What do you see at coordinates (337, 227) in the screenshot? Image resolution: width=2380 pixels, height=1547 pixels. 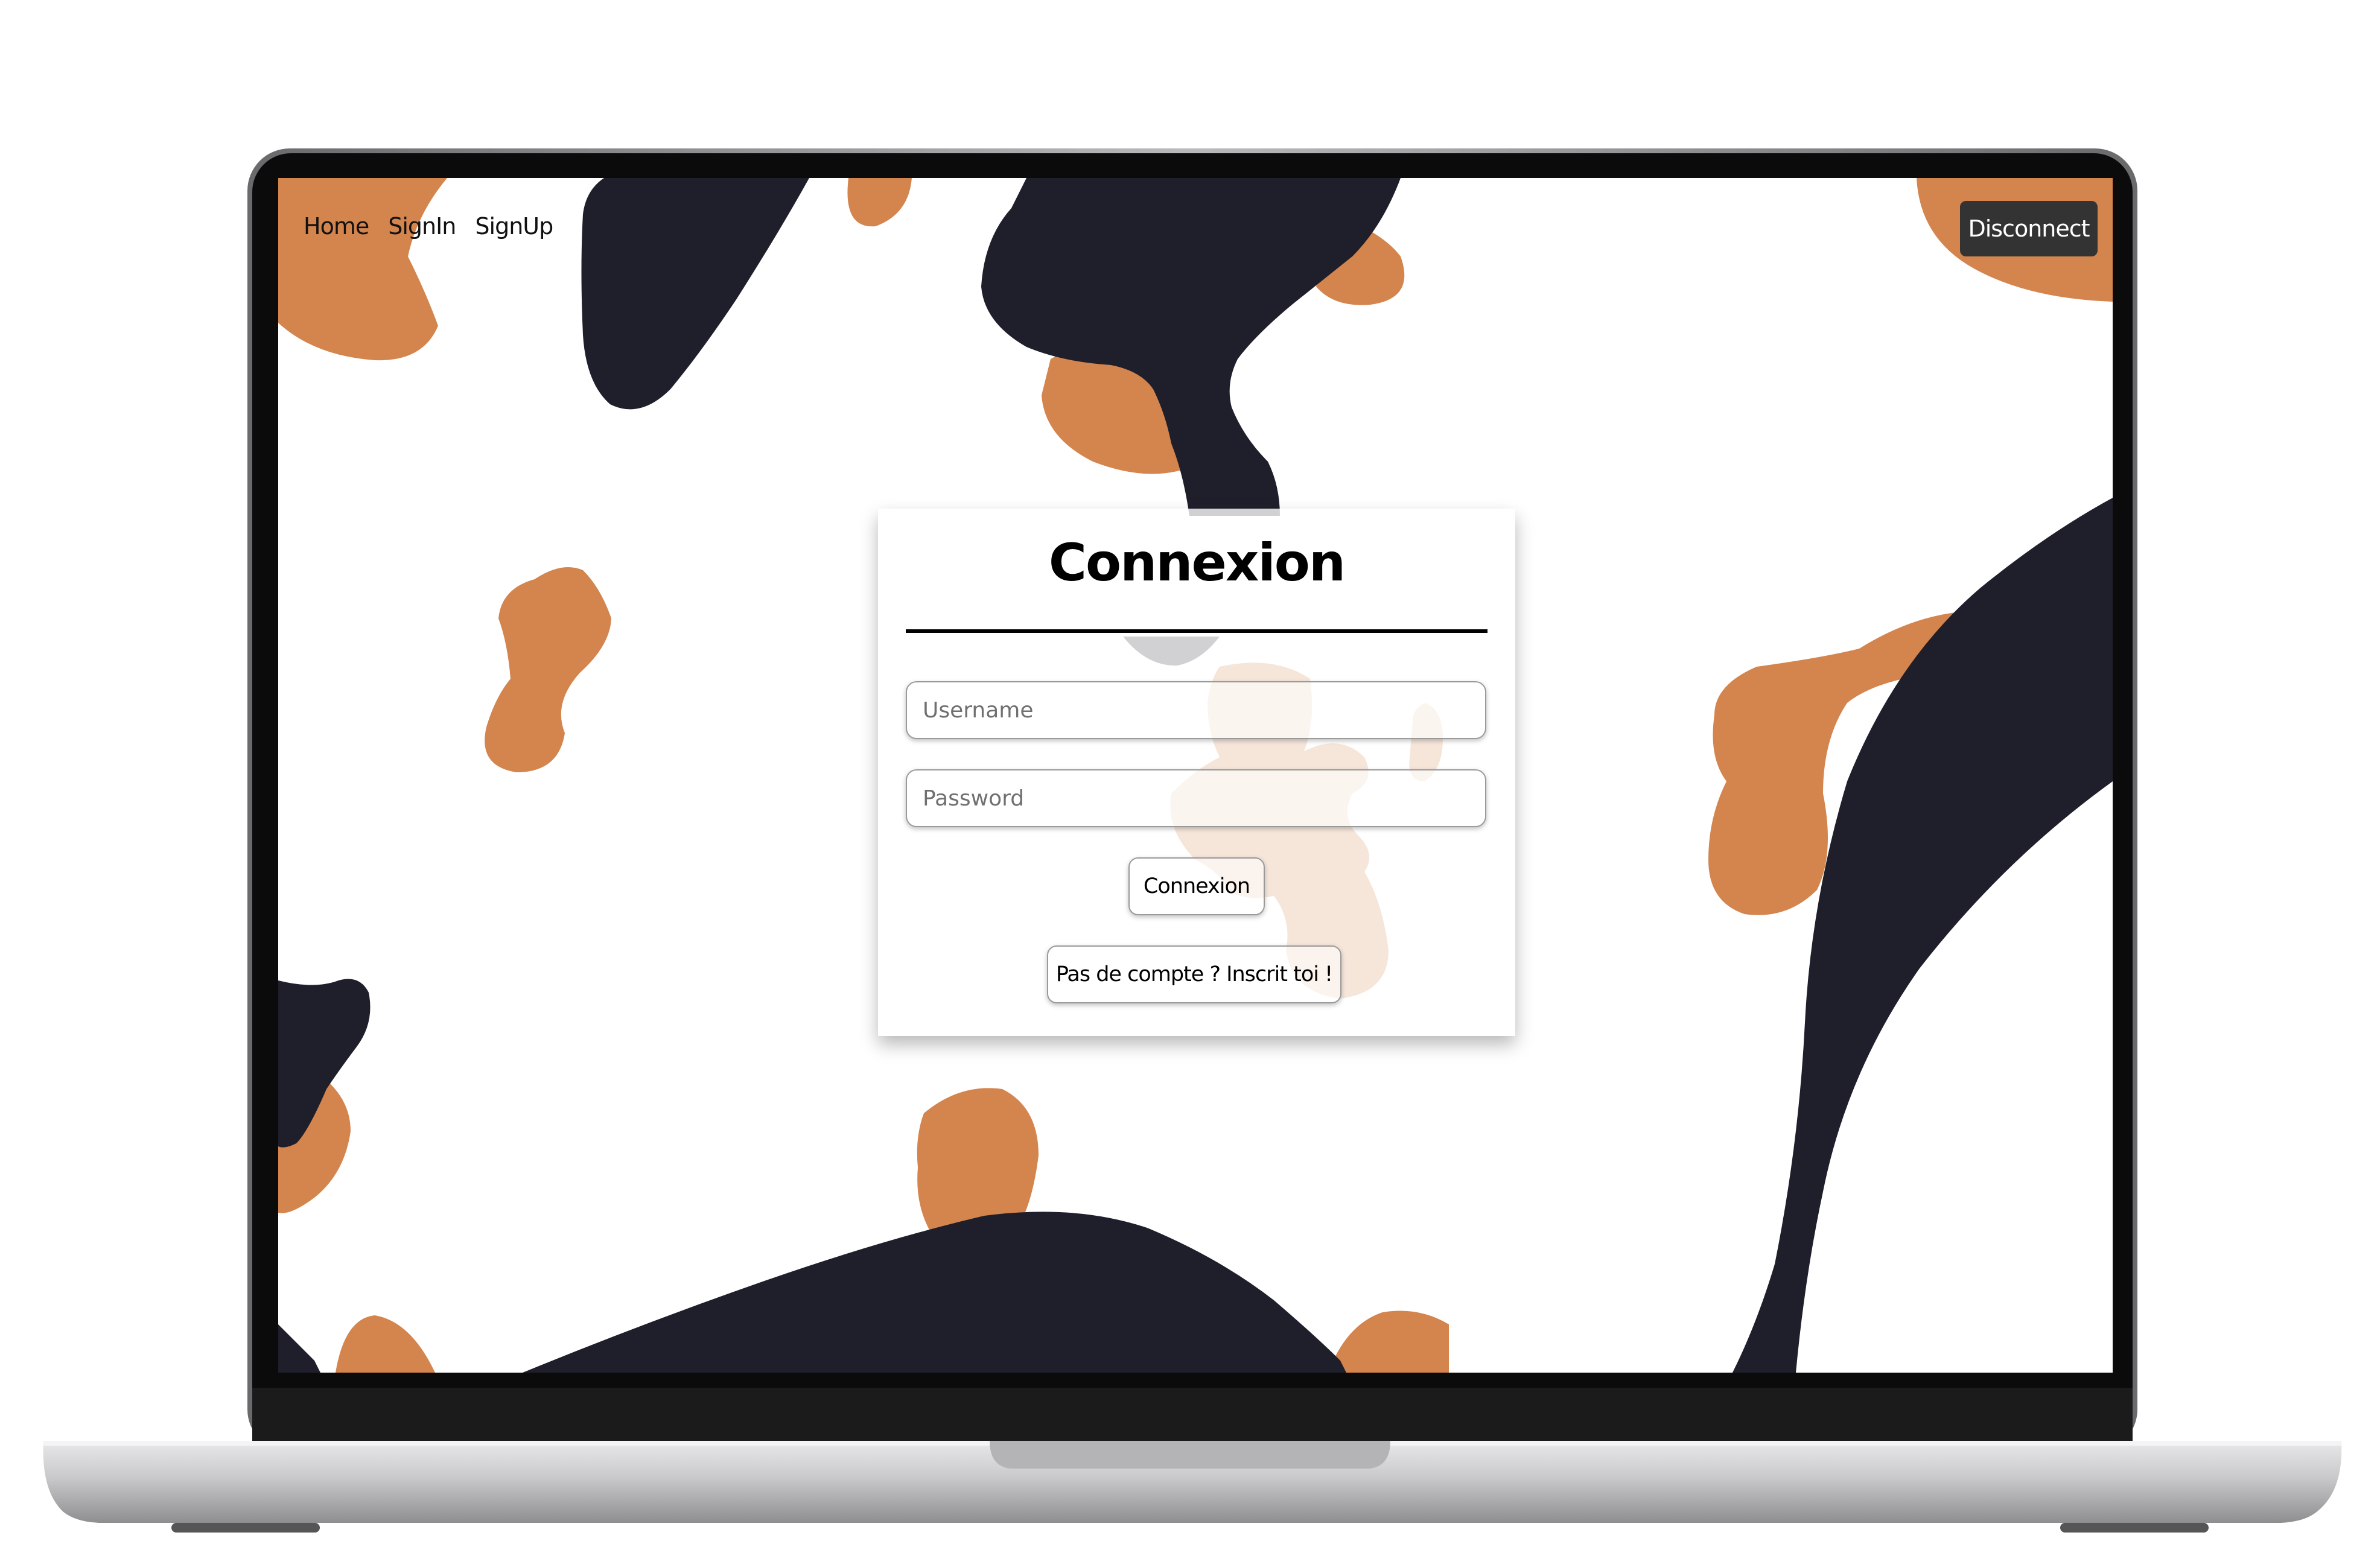 I see `nav-link-home: Home` at bounding box center [337, 227].